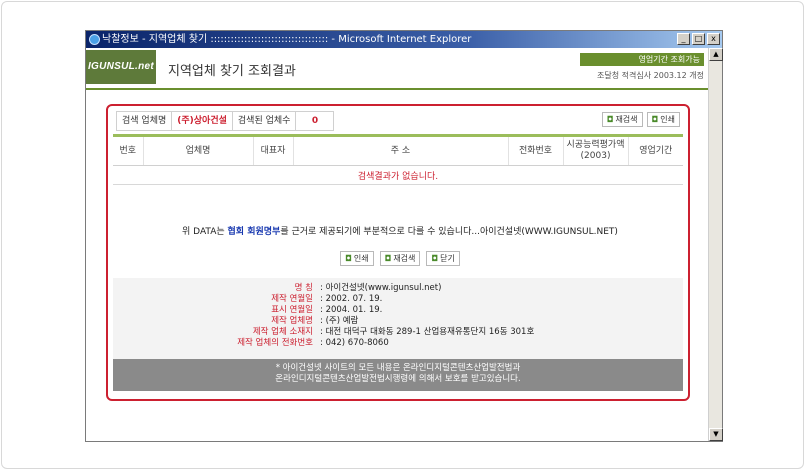  I want to click on col-address: 주 소, so click(400, 150).